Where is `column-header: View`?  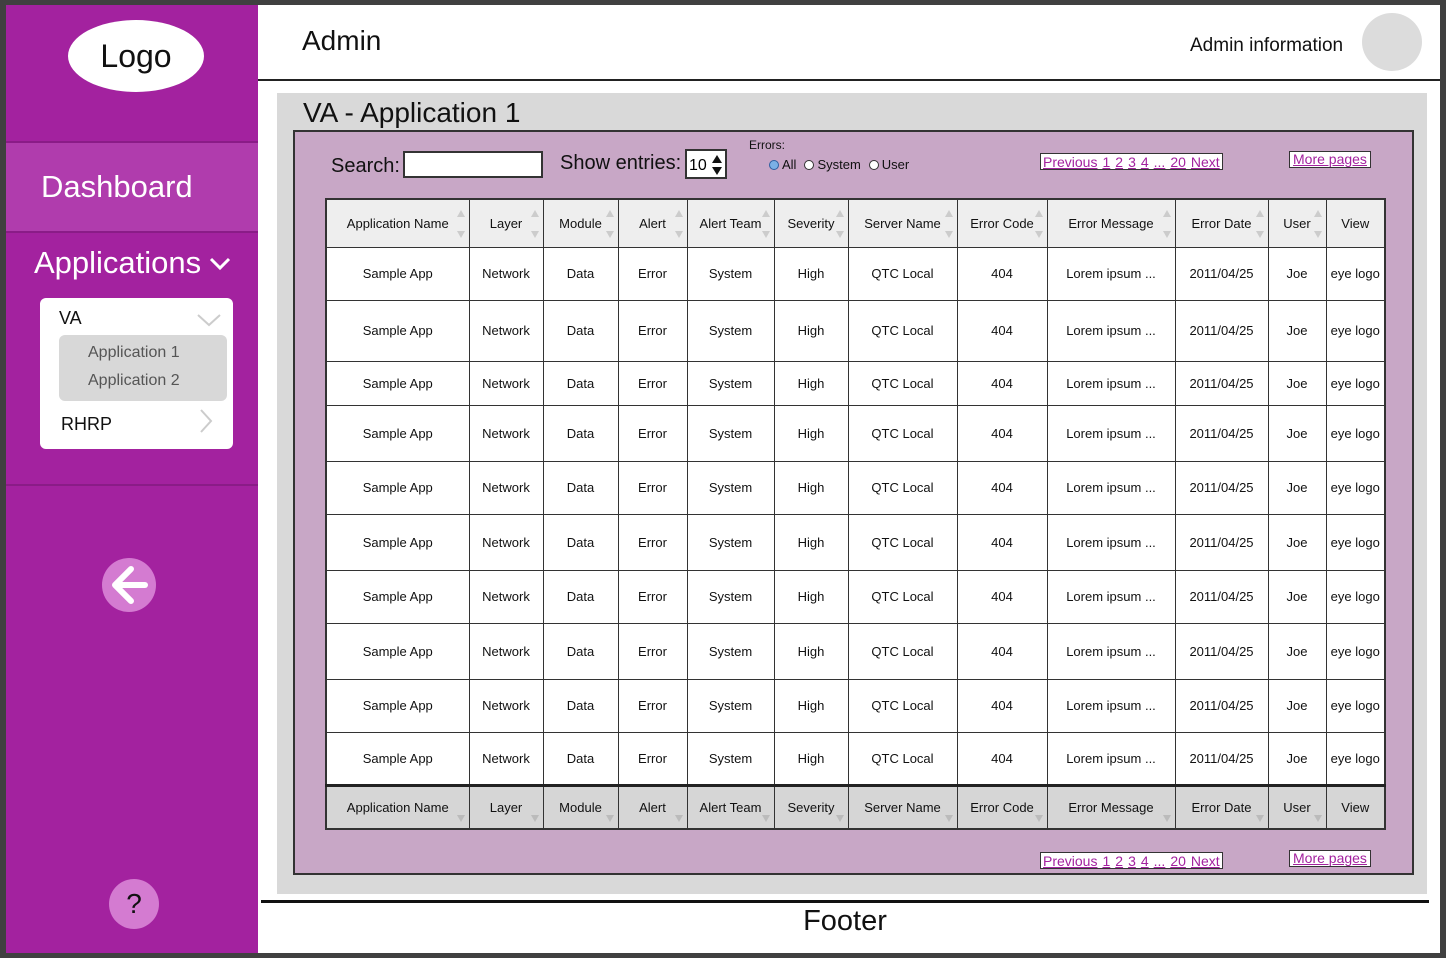 column-header: View is located at coordinates (1355, 223).